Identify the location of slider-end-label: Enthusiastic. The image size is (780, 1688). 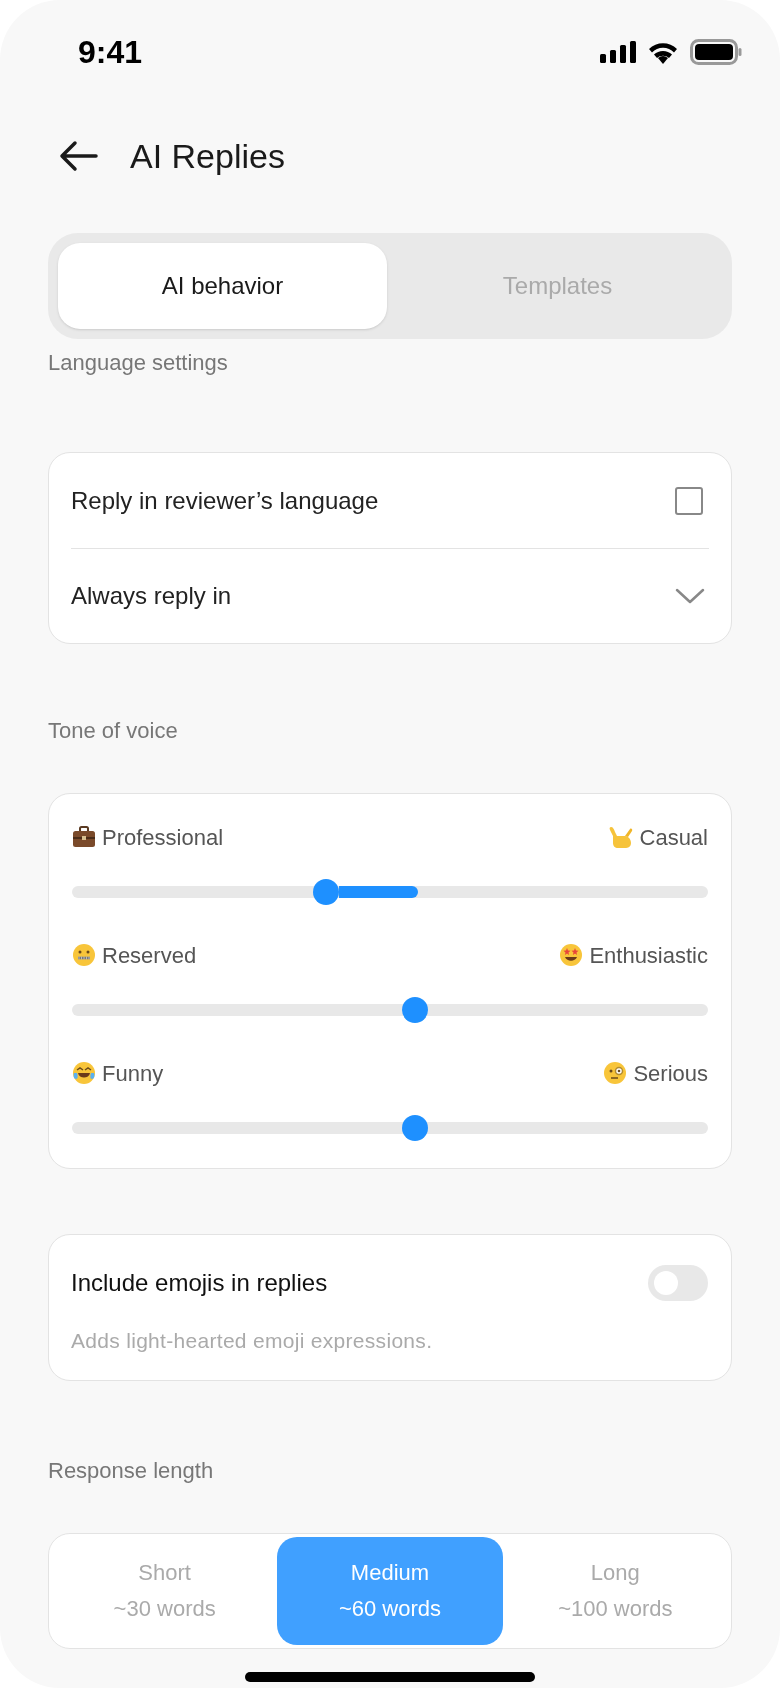
(648, 955).